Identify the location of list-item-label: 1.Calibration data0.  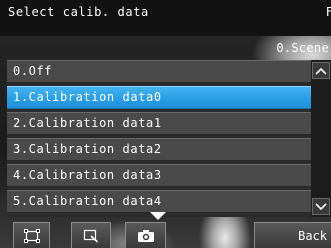
(87, 97).